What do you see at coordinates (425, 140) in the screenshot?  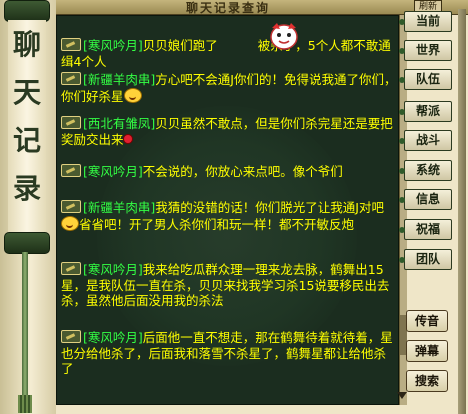 I see `tab-battle: 战斗` at bounding box center [425, 140].